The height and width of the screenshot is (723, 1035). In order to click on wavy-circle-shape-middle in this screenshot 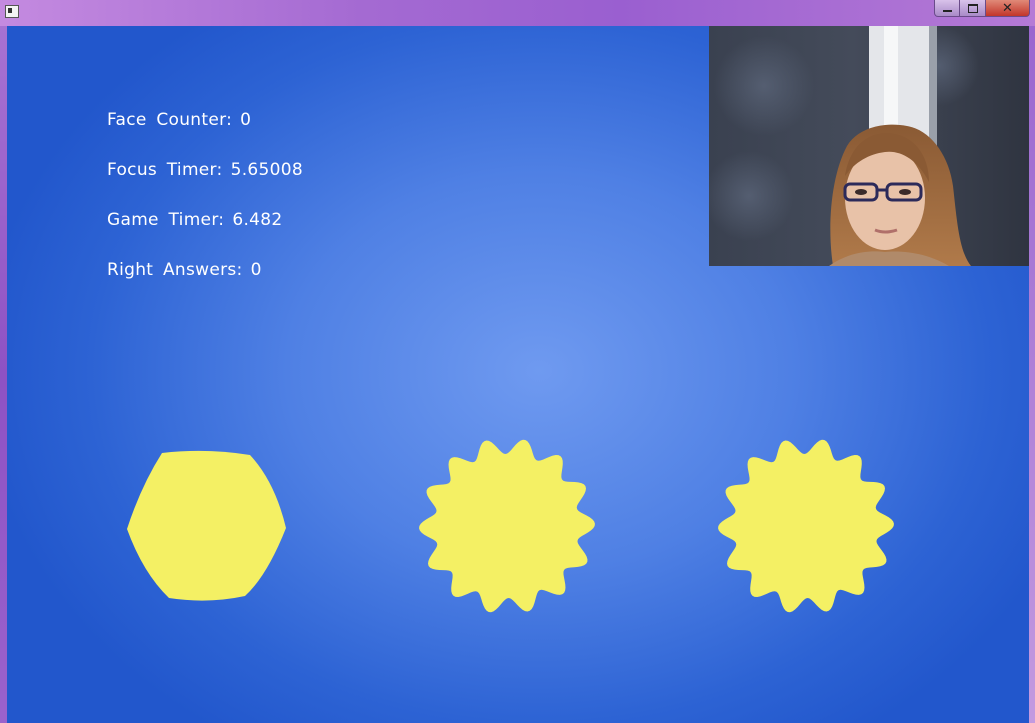, I will do `click(507, 526)`.